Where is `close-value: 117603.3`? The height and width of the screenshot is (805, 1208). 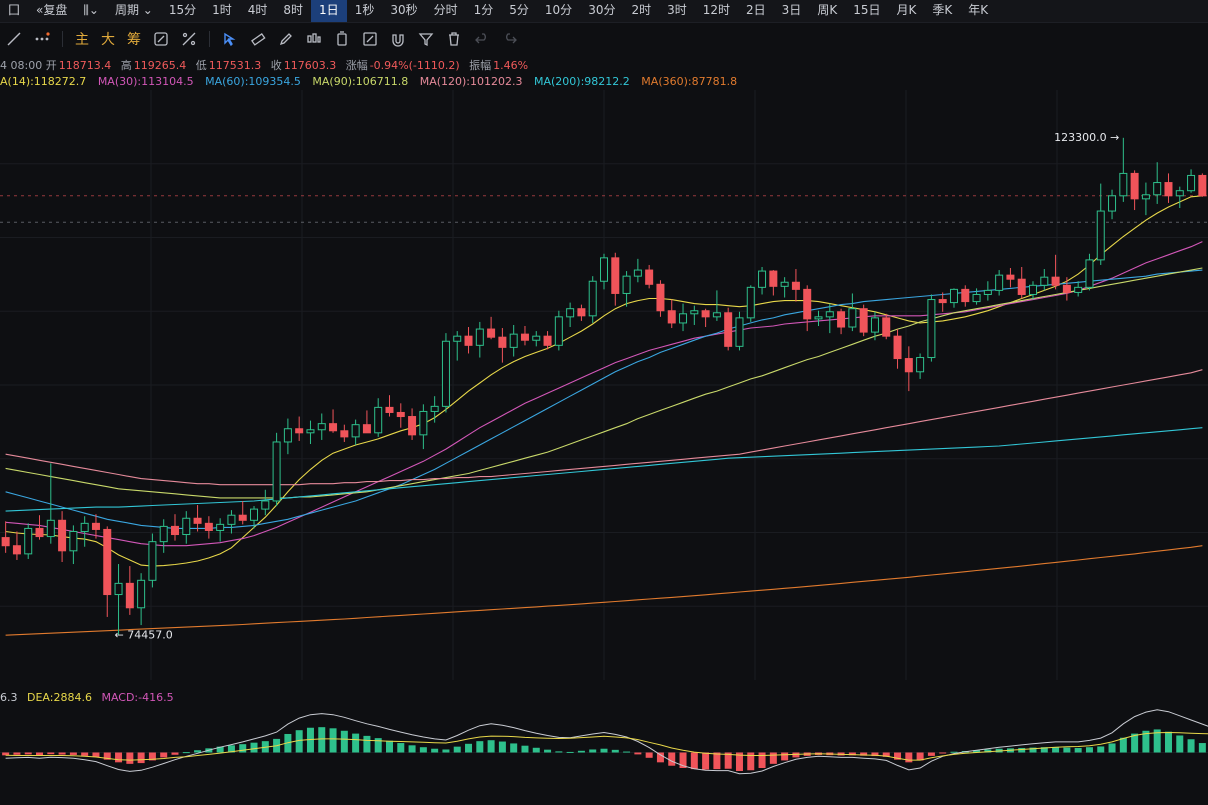 close-value: 117603.3 is located at coordinates (310, 65).